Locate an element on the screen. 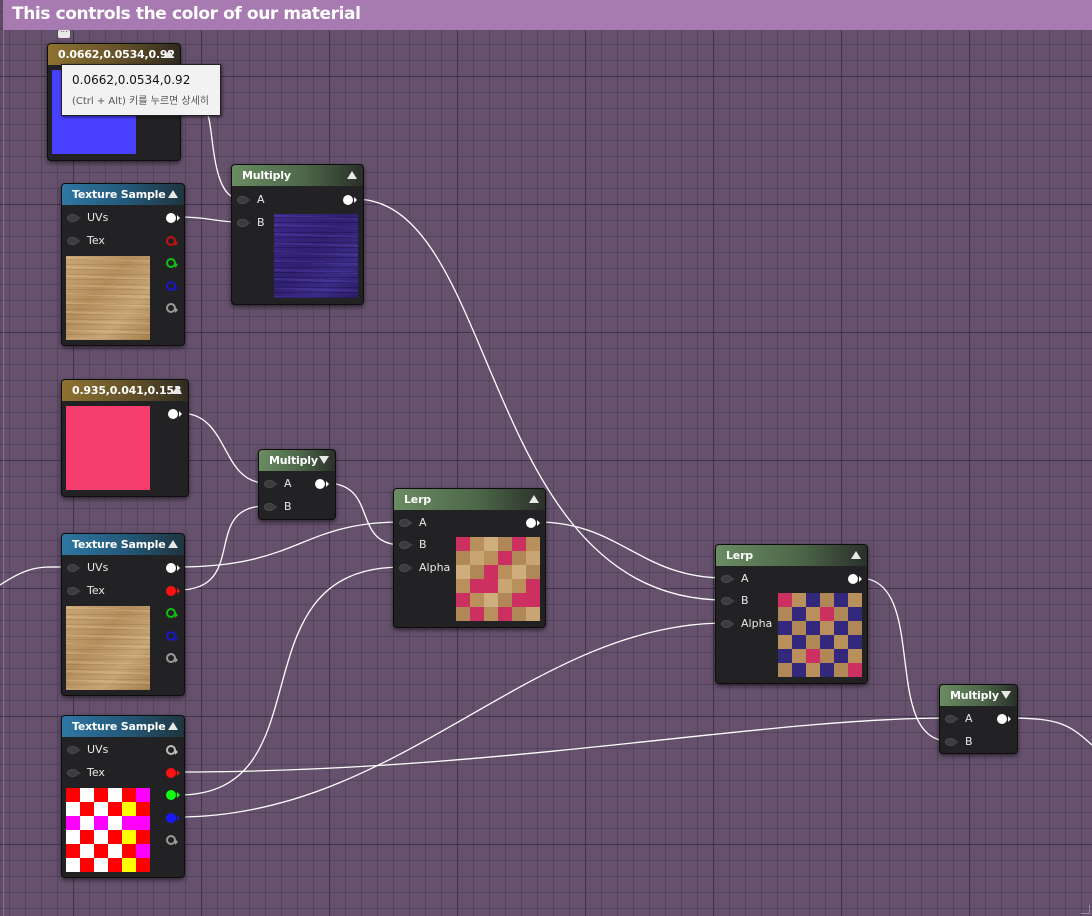 This screenshot has width=1092, height=916. texture-sample-node-3: Texture Sample UVs Tex is located at coordinates (123, 796).